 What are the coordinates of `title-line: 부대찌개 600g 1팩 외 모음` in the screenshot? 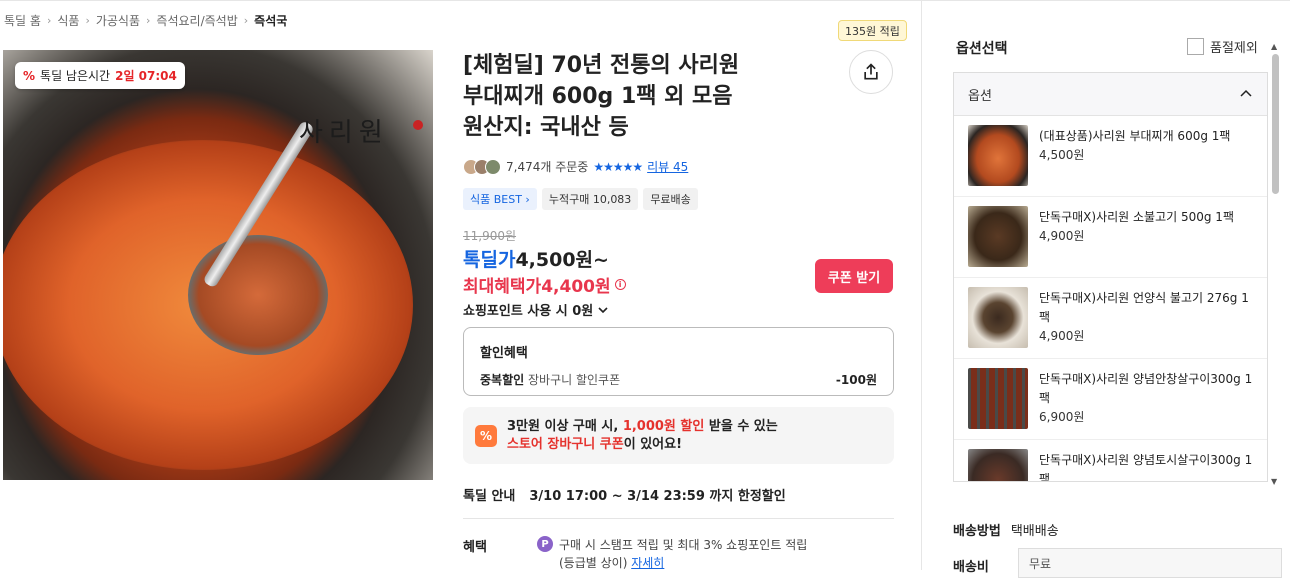 It's located at (598, 96).